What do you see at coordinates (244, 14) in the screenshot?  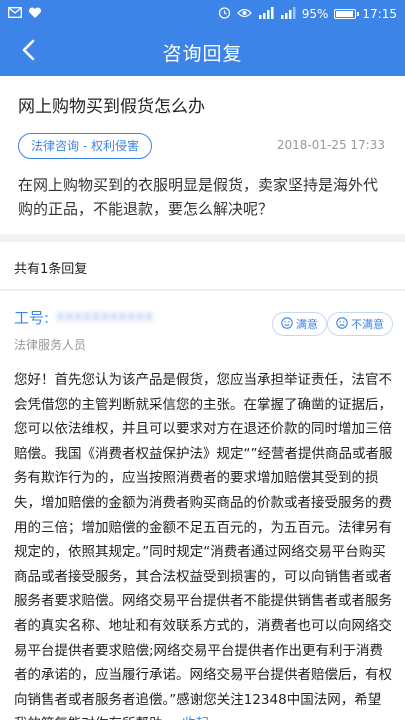 I see `eye-icon` at bounding box center [244, 14].